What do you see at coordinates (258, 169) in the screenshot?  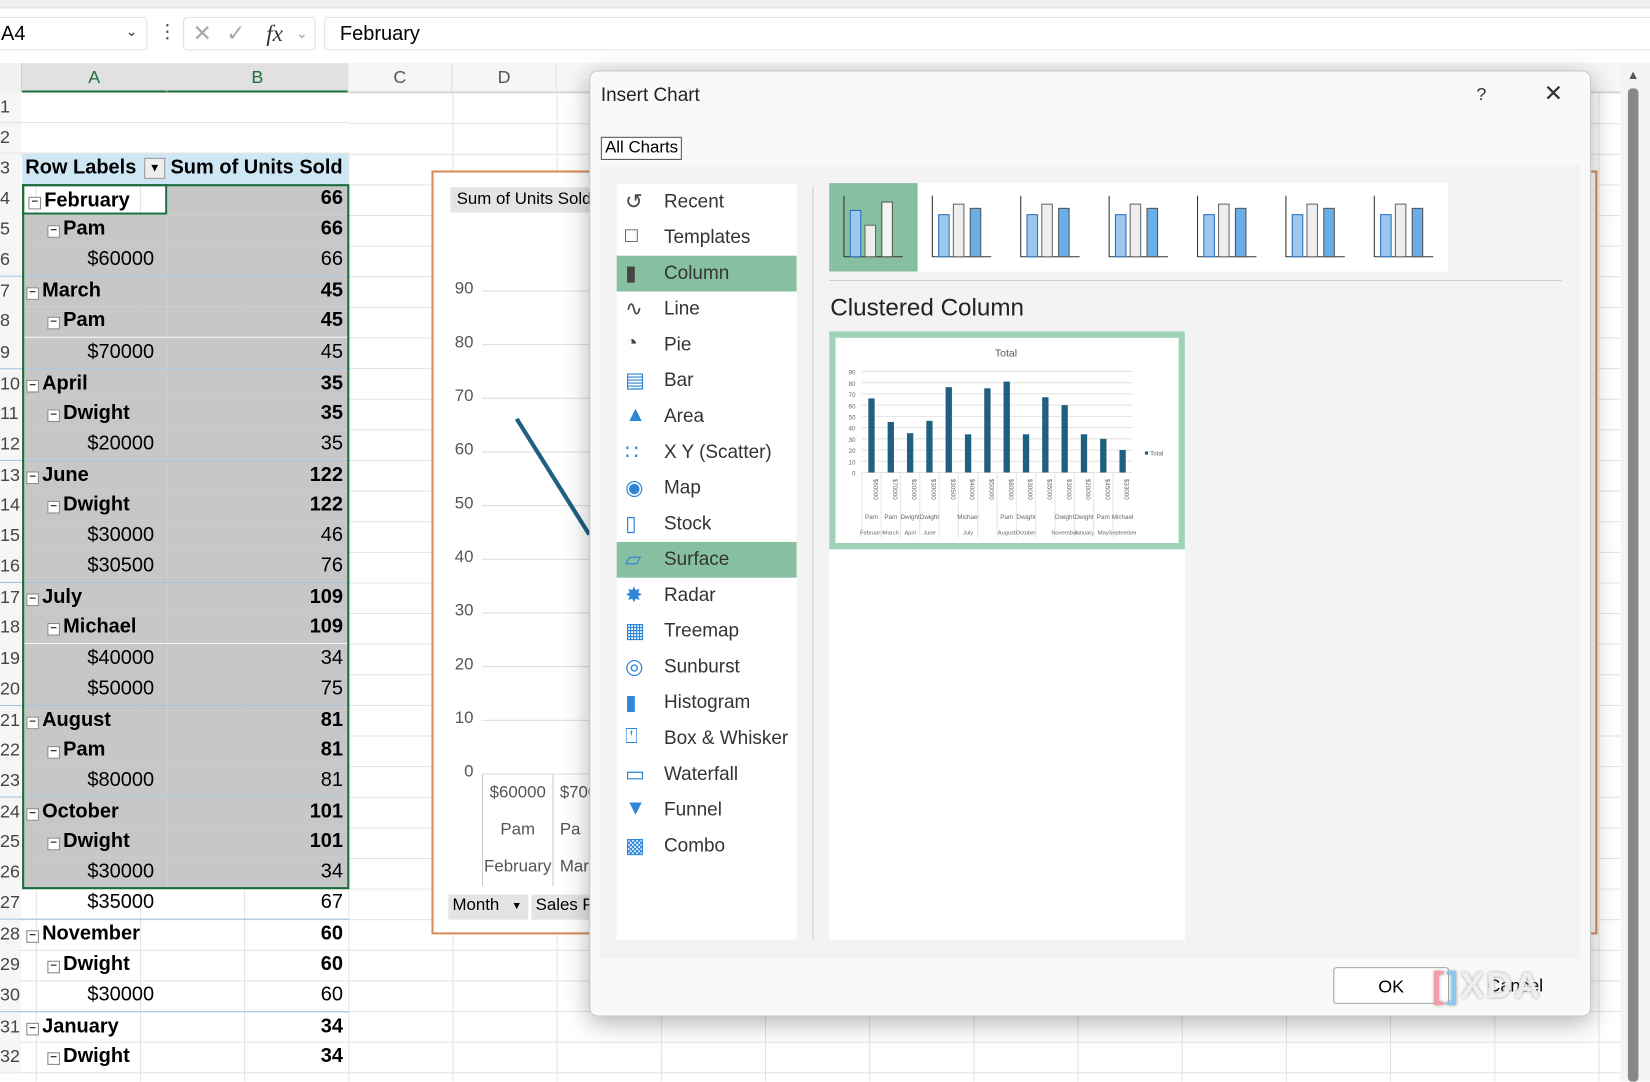 I see `pivot-values-header: Sum of Units Sold` at bounding box center [258, 169].